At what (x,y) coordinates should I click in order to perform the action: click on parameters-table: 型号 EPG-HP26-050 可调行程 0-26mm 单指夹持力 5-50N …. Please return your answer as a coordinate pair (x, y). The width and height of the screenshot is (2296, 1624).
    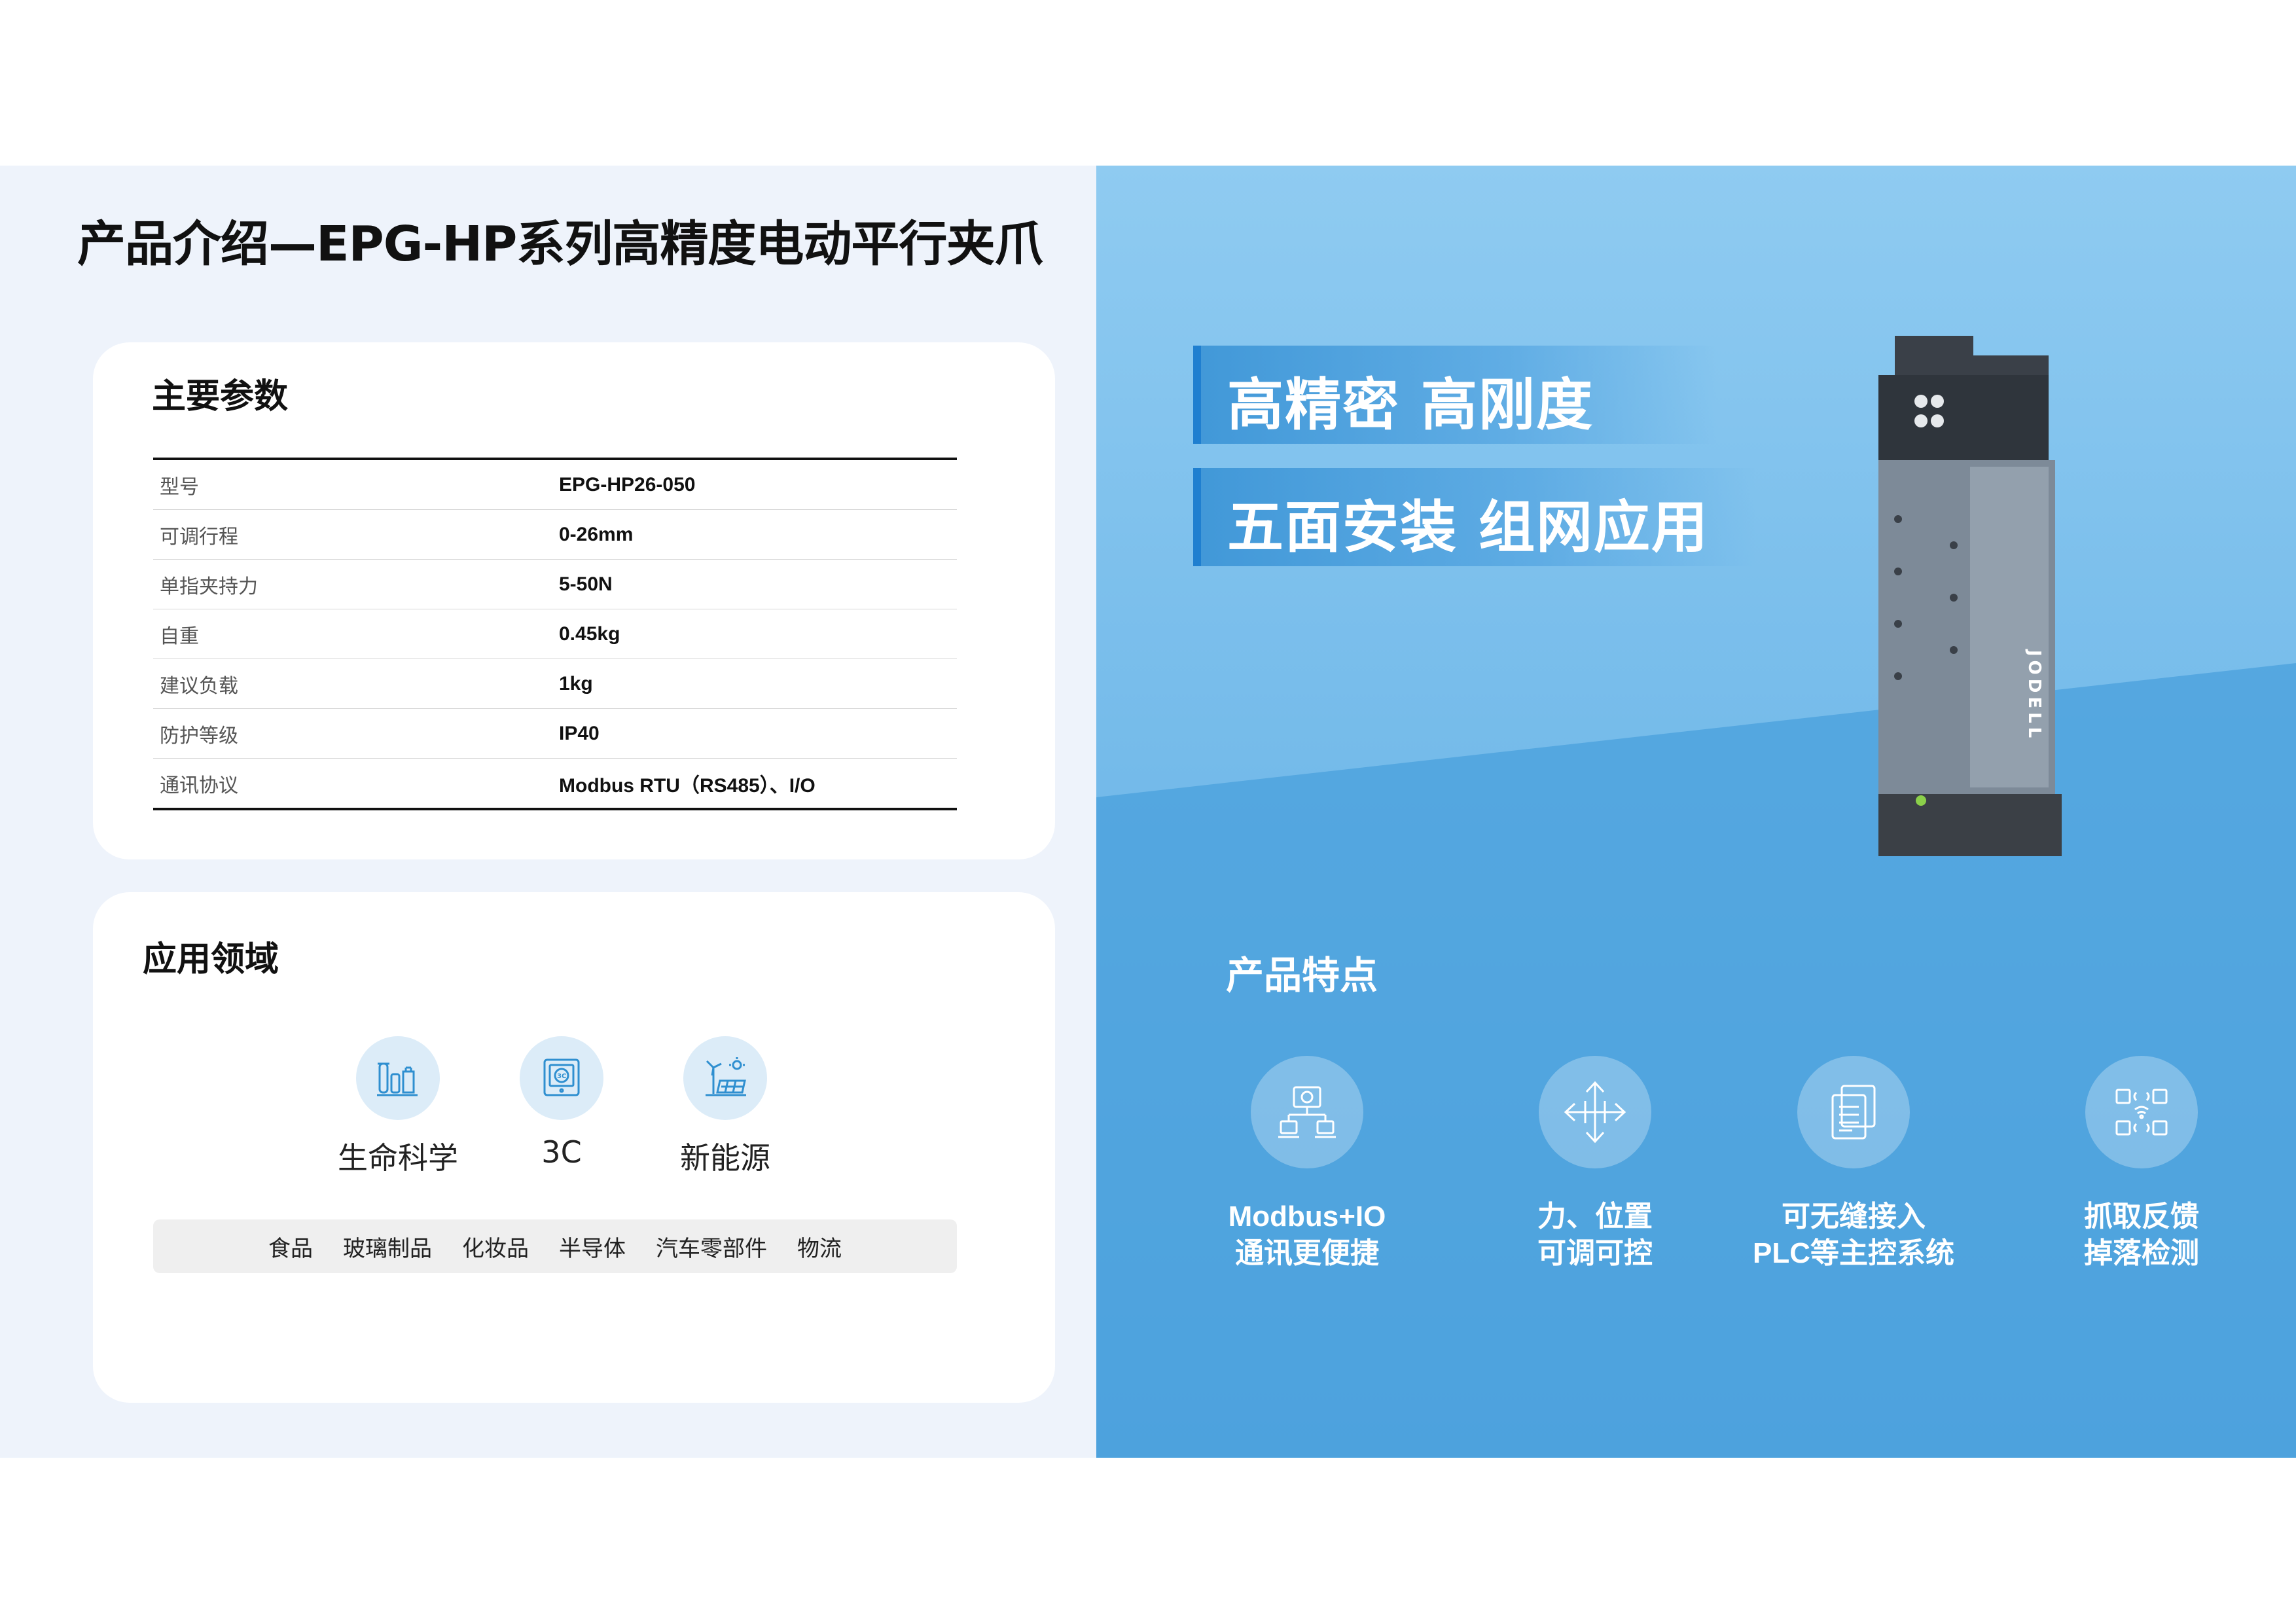
    Looking at the image, I should click on (555, 634).